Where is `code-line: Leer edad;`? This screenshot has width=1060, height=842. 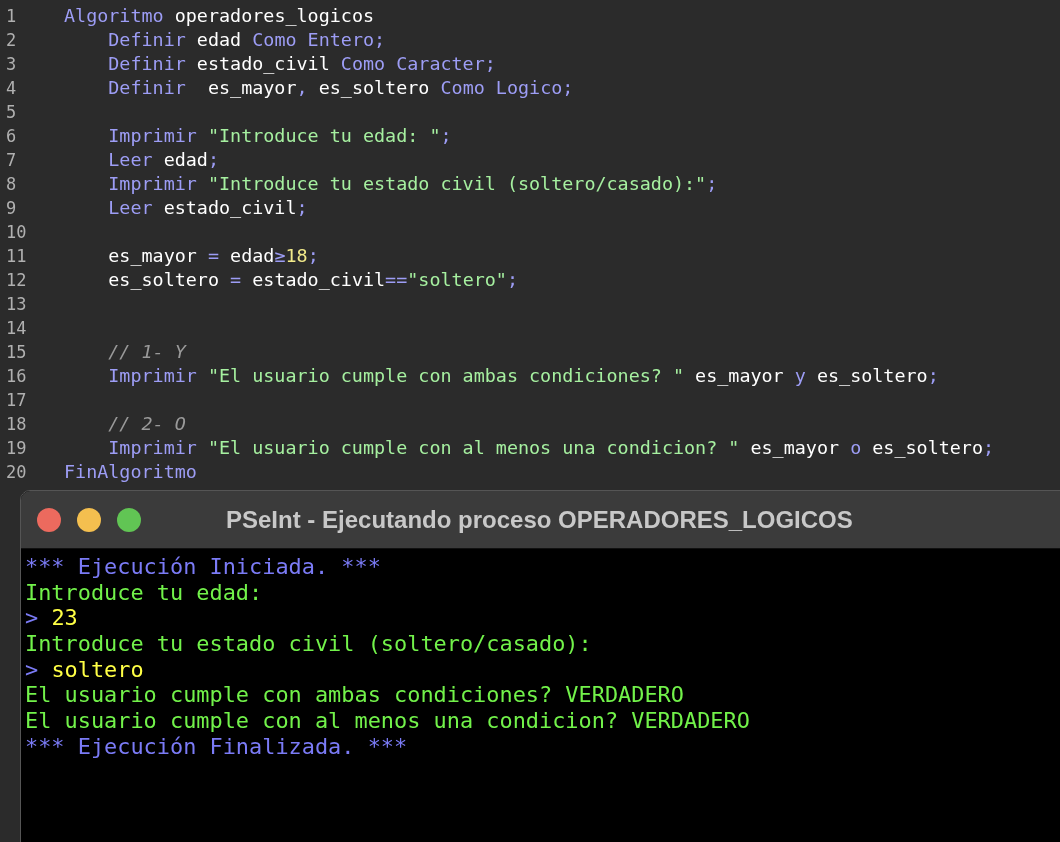
code-line: Leer edad; is located at coordinates (163, 160).